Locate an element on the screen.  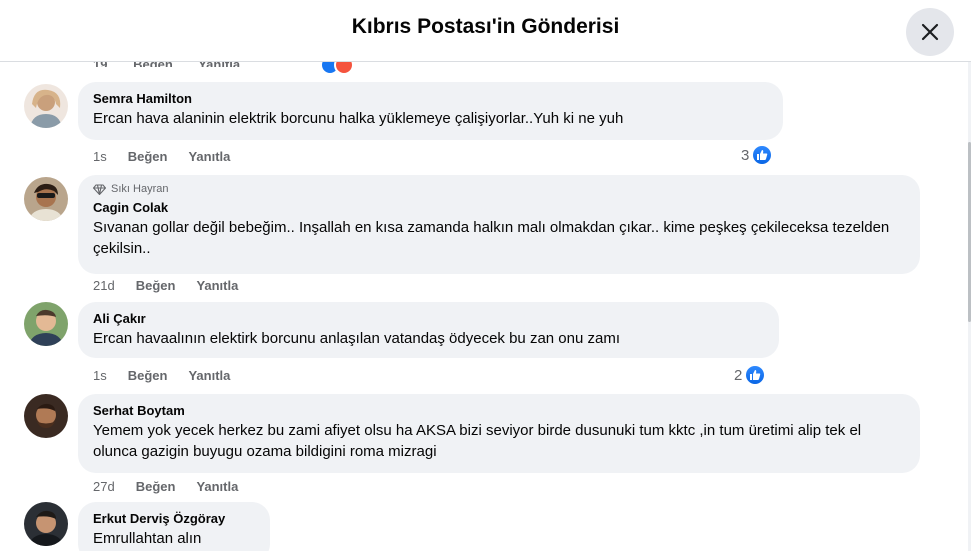
comment-actions: 21d Beğen Yanıtla is located at coordinates (176, 286).